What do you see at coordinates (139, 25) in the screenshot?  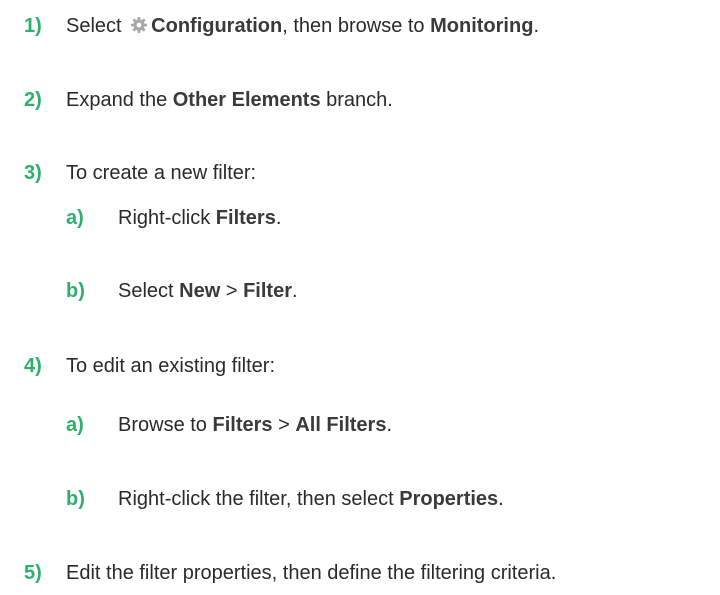 I see `gear-icon` at bounding box center [139, 25].